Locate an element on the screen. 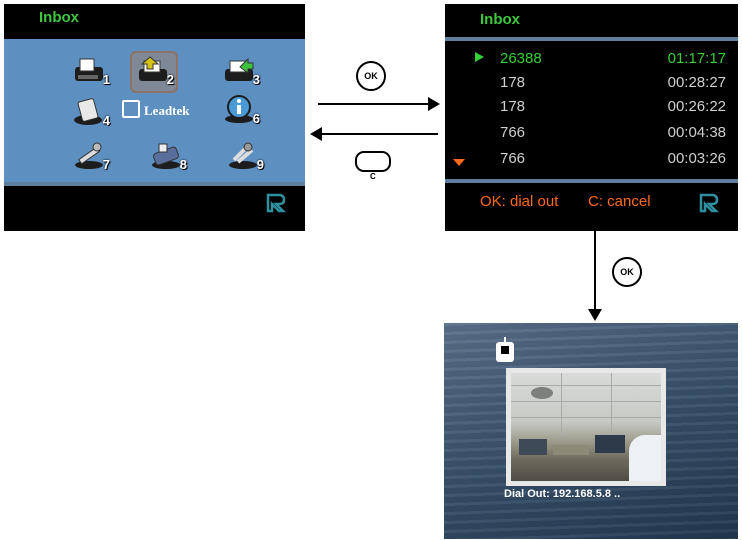  outbox-icon is located at coordinates (239, 69).